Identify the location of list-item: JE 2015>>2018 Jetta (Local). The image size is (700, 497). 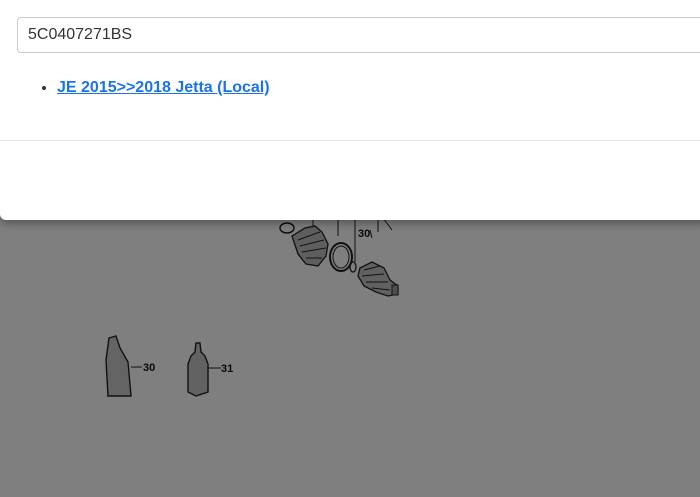
(163, 88).